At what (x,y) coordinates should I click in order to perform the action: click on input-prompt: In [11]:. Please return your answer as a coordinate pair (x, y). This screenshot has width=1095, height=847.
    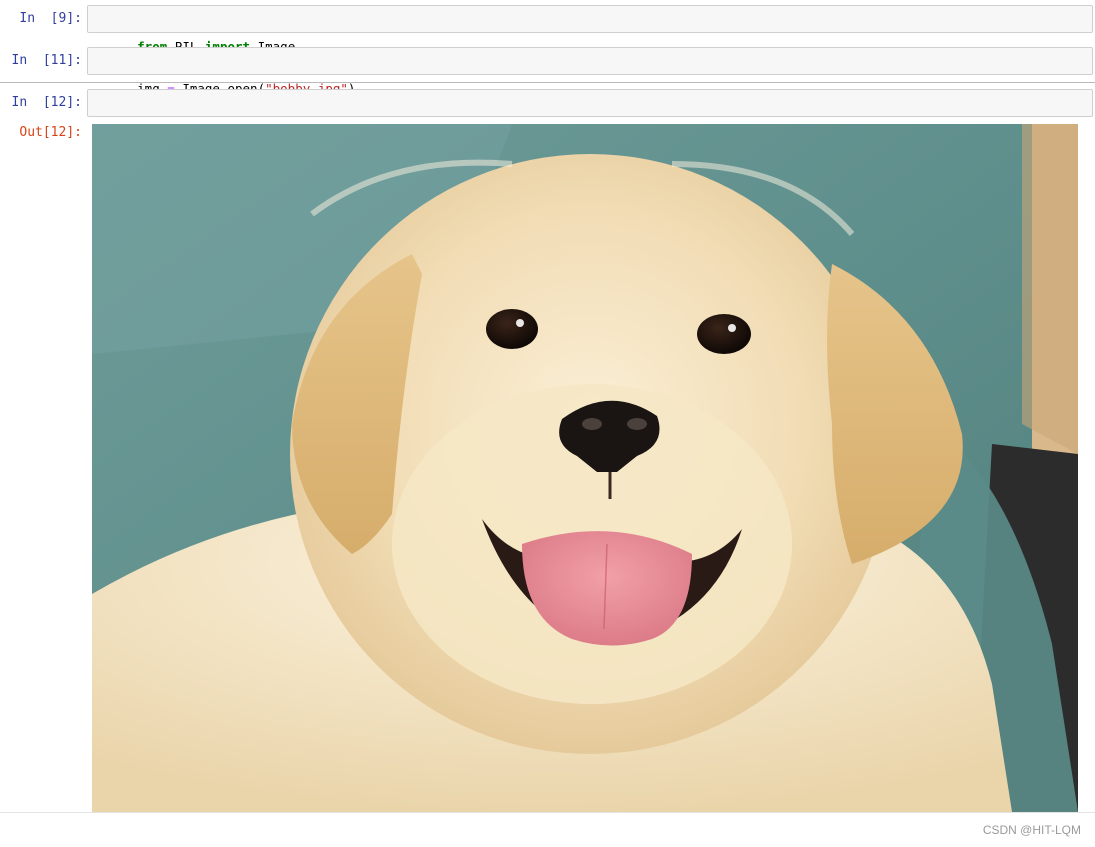
    Looking at the image, I should click on (46, 60).